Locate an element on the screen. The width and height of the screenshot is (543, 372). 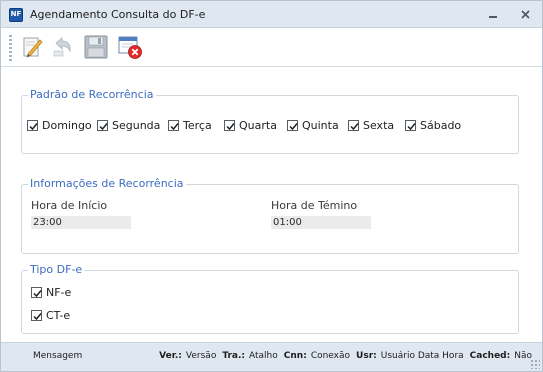
app-logo-icon: NF is located at coordinates (16, 15).